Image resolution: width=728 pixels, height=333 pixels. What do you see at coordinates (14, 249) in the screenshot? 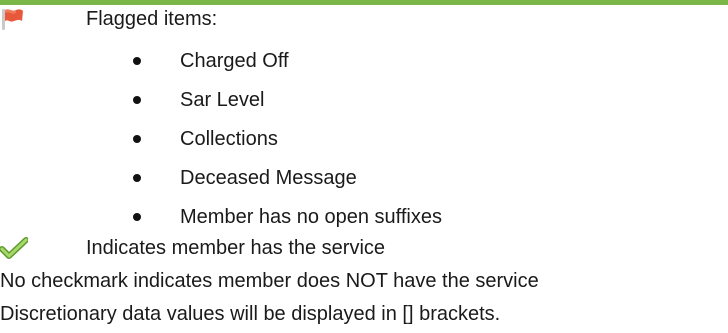
I see `green-checkmark-icon` at bounding box center [14, 249].